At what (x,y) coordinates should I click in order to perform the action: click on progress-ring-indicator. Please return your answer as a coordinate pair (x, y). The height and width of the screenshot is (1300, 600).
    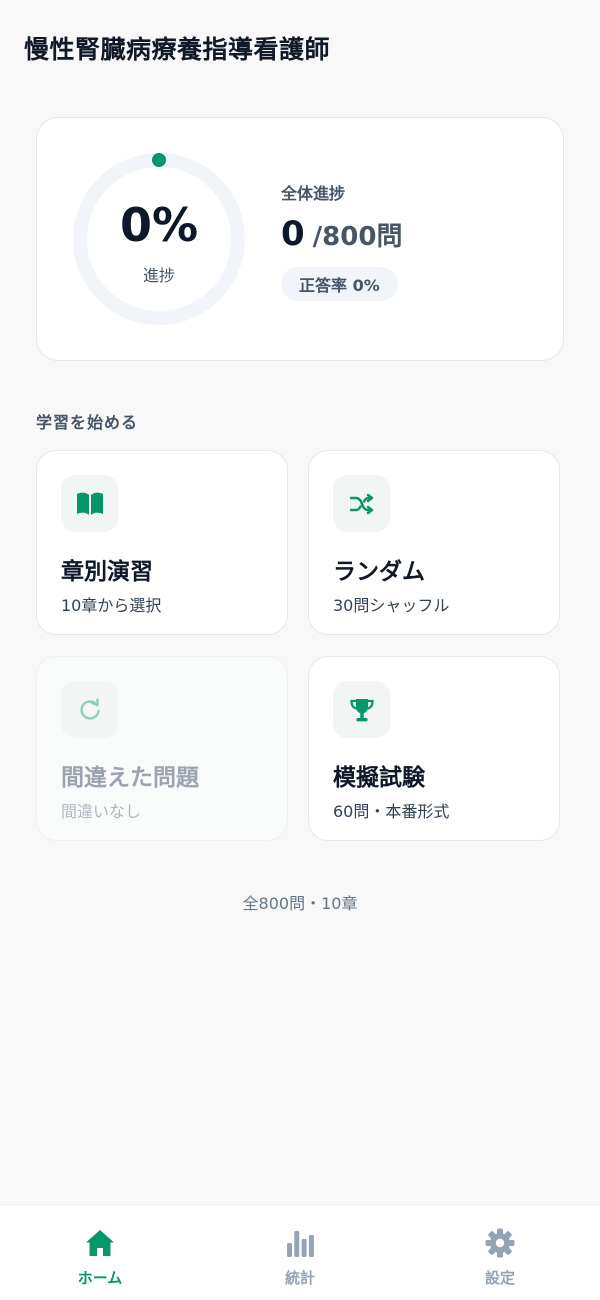
    Looking at the image, I should click on (159, 160).